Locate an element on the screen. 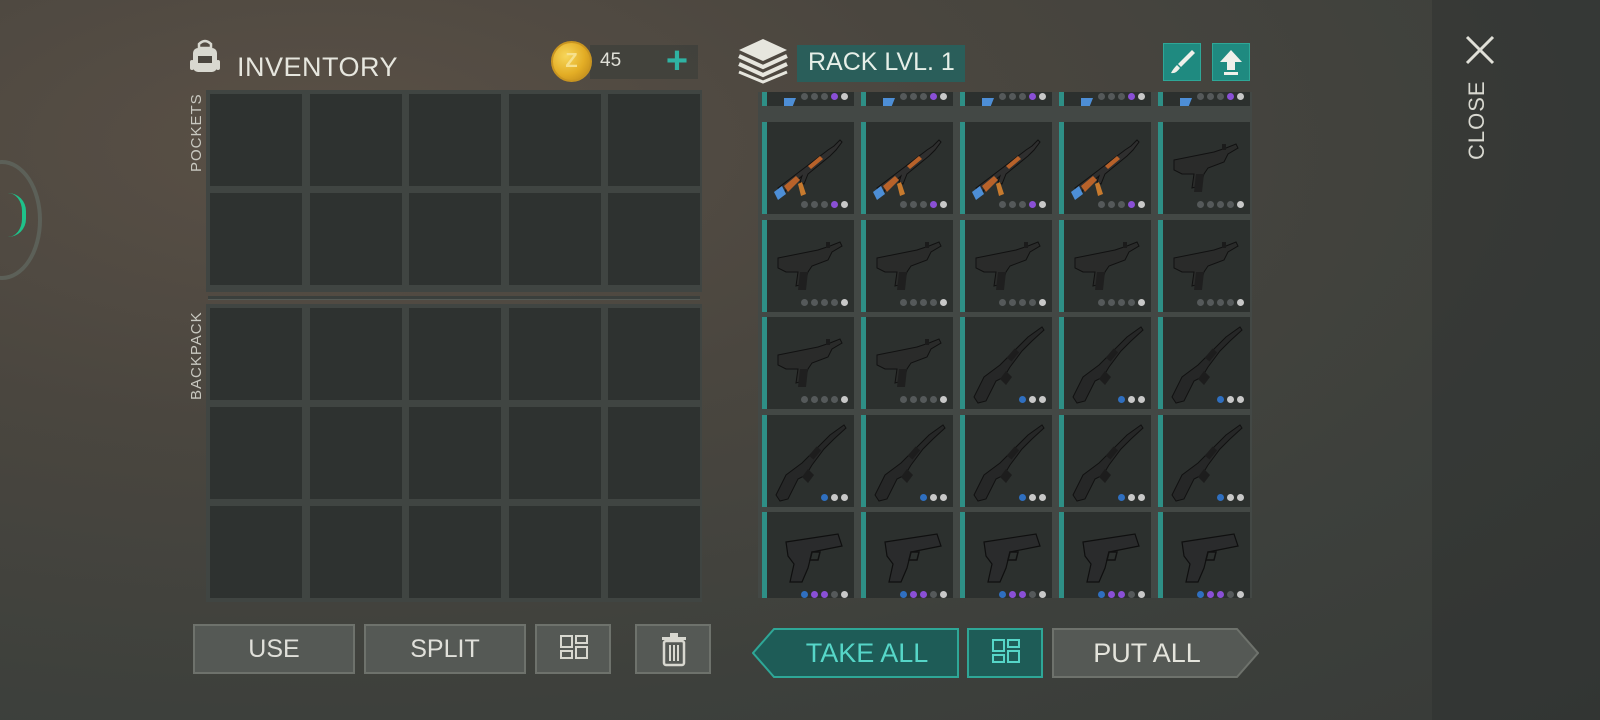  inventory-title: INVENTORY is located at coordinates (318, 67).